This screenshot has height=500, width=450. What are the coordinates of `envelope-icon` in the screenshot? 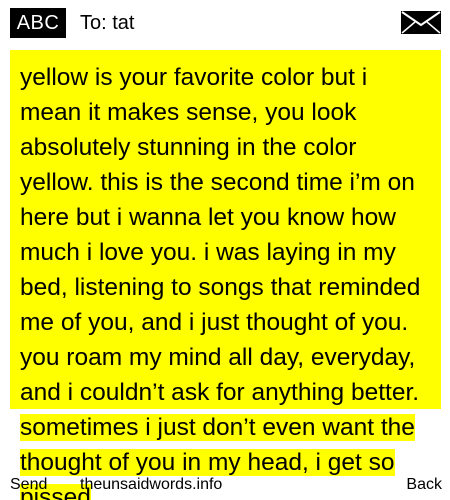 It's located at (421, 22).